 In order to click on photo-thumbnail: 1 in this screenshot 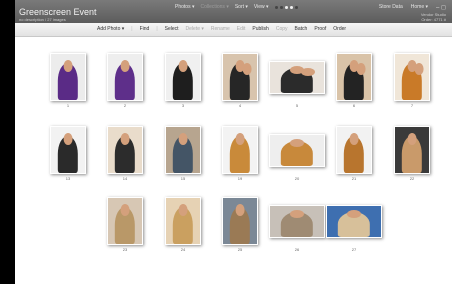, I will do `click(68, 70)`.